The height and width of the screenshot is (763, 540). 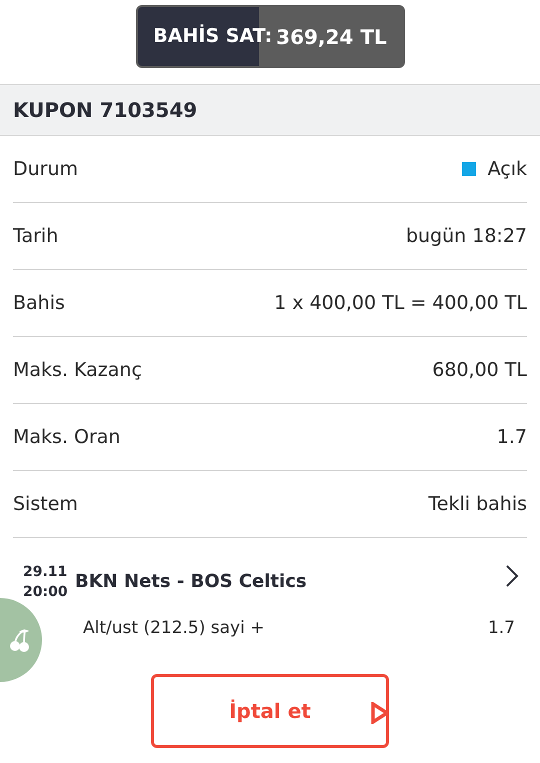 I want to click on coupon-title: KUPON 7103549, so click(x=105, y=110).